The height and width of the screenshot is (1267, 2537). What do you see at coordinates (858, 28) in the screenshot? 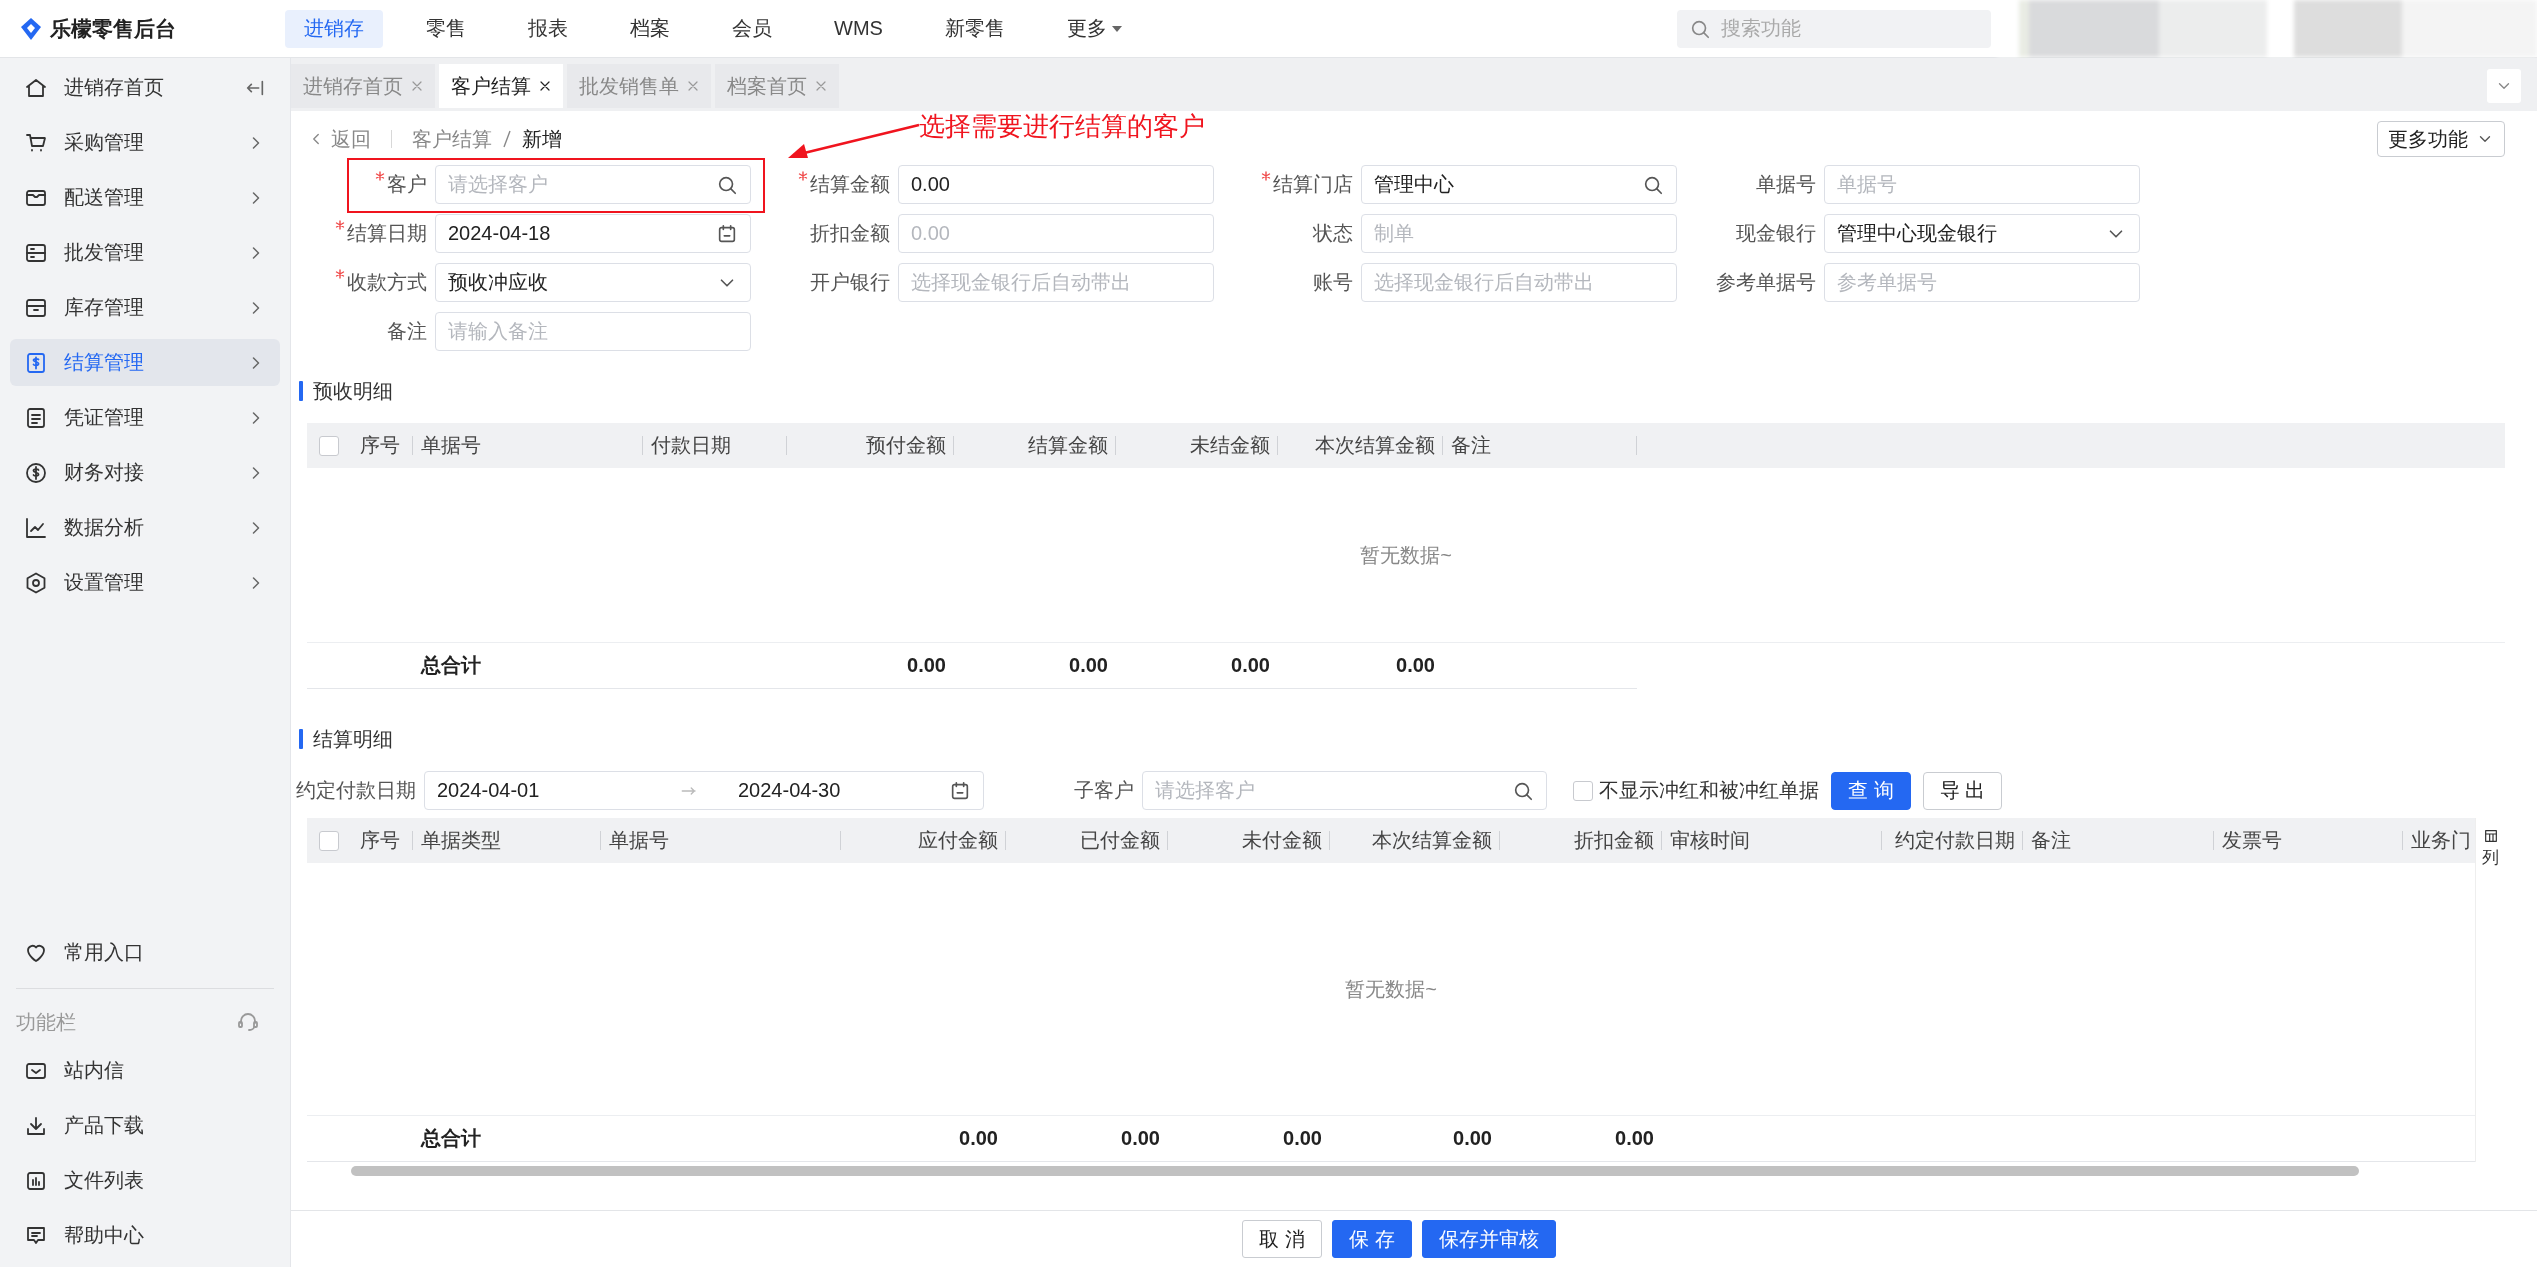
I see `nav-tab: WMS` at bounding box center [858, 28].